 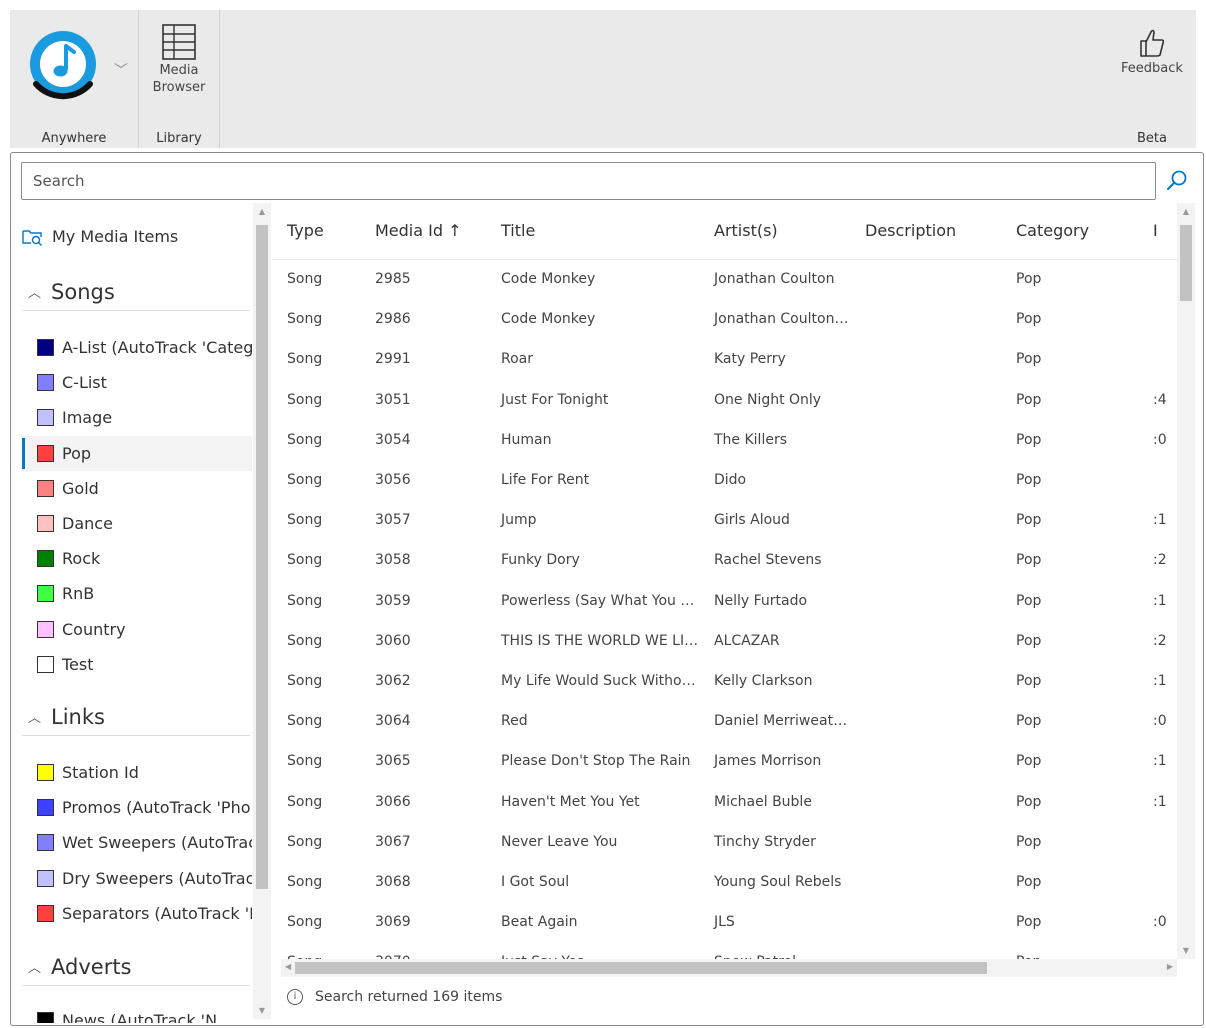 What do you see at coordinates (423, 231) in the screenshot?
I see `column-header-media-id: Media Id ↑` at bounding box center [423, 231].